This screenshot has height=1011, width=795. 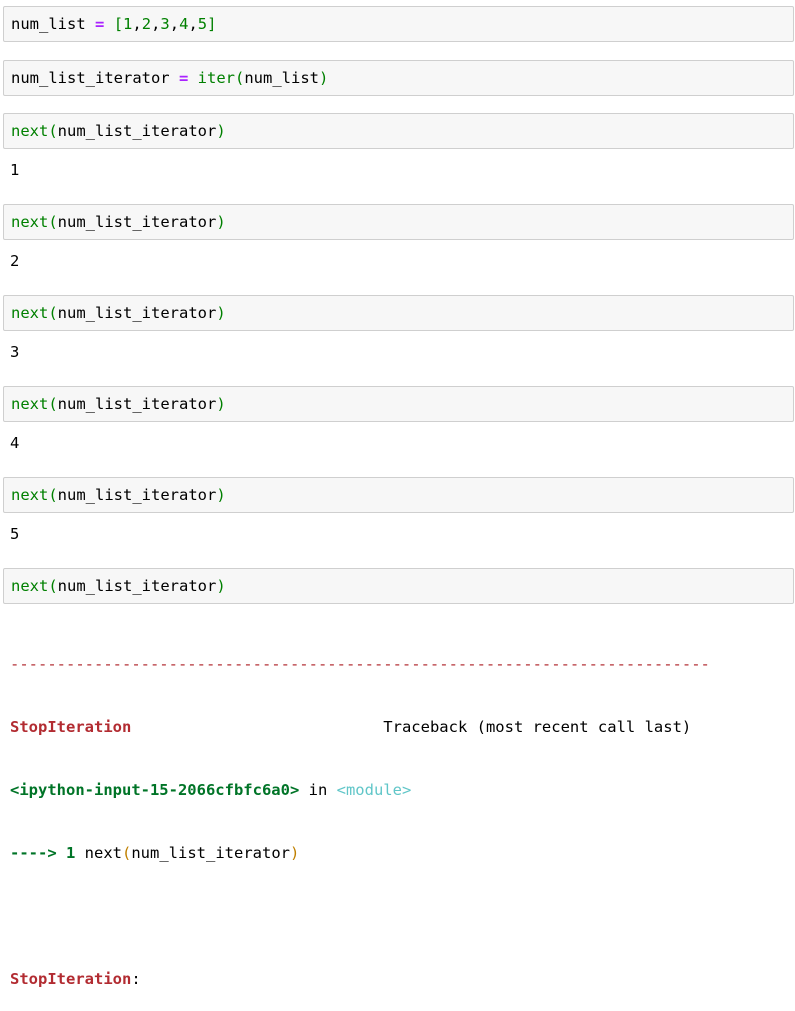 What do you see at coordinates (155, 790) in the screenshot?
I see `traceback-location: <ipython-input-15-2066cfbfc6a0>` at bounding box center [155, 790].